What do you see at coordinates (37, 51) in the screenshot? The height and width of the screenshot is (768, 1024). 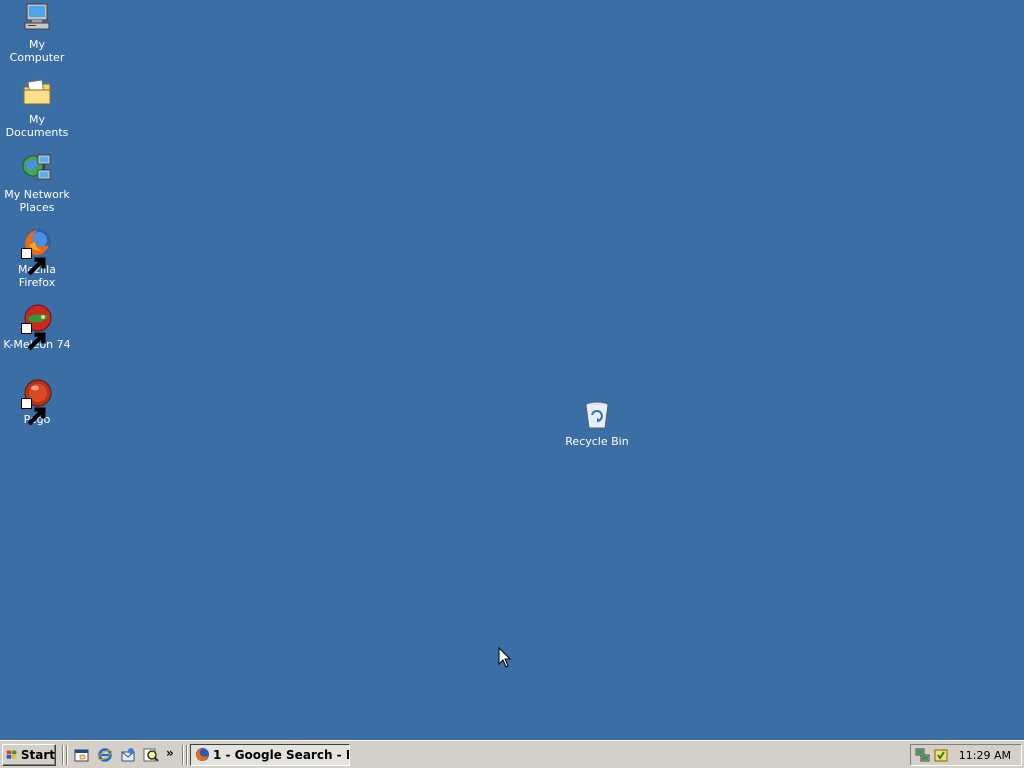 I see `desktop-icon-label: My Computer` at bounding box center [37, 51].